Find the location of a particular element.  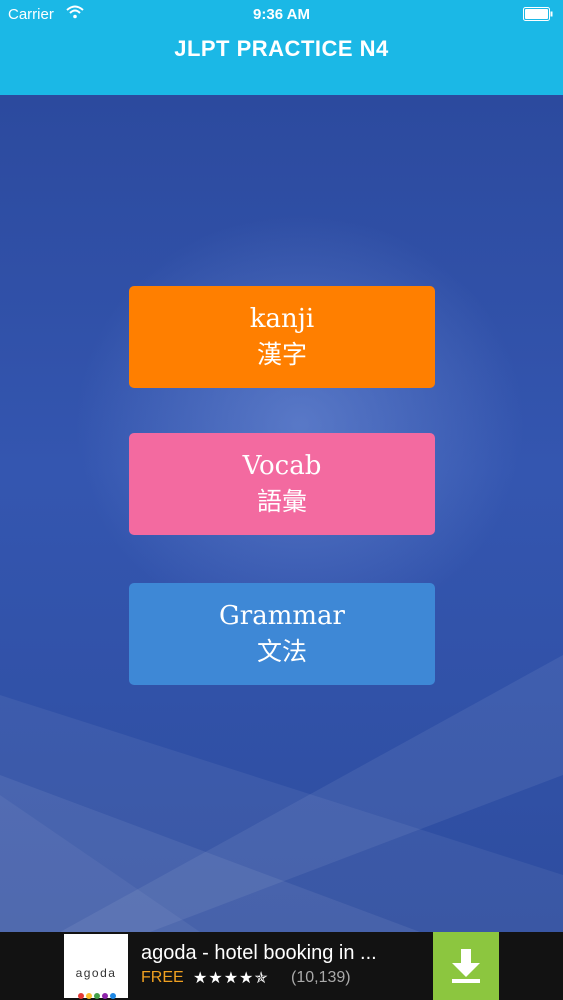

vocab-button-label-jp: 語彙 is located at coordinates (281, 501).